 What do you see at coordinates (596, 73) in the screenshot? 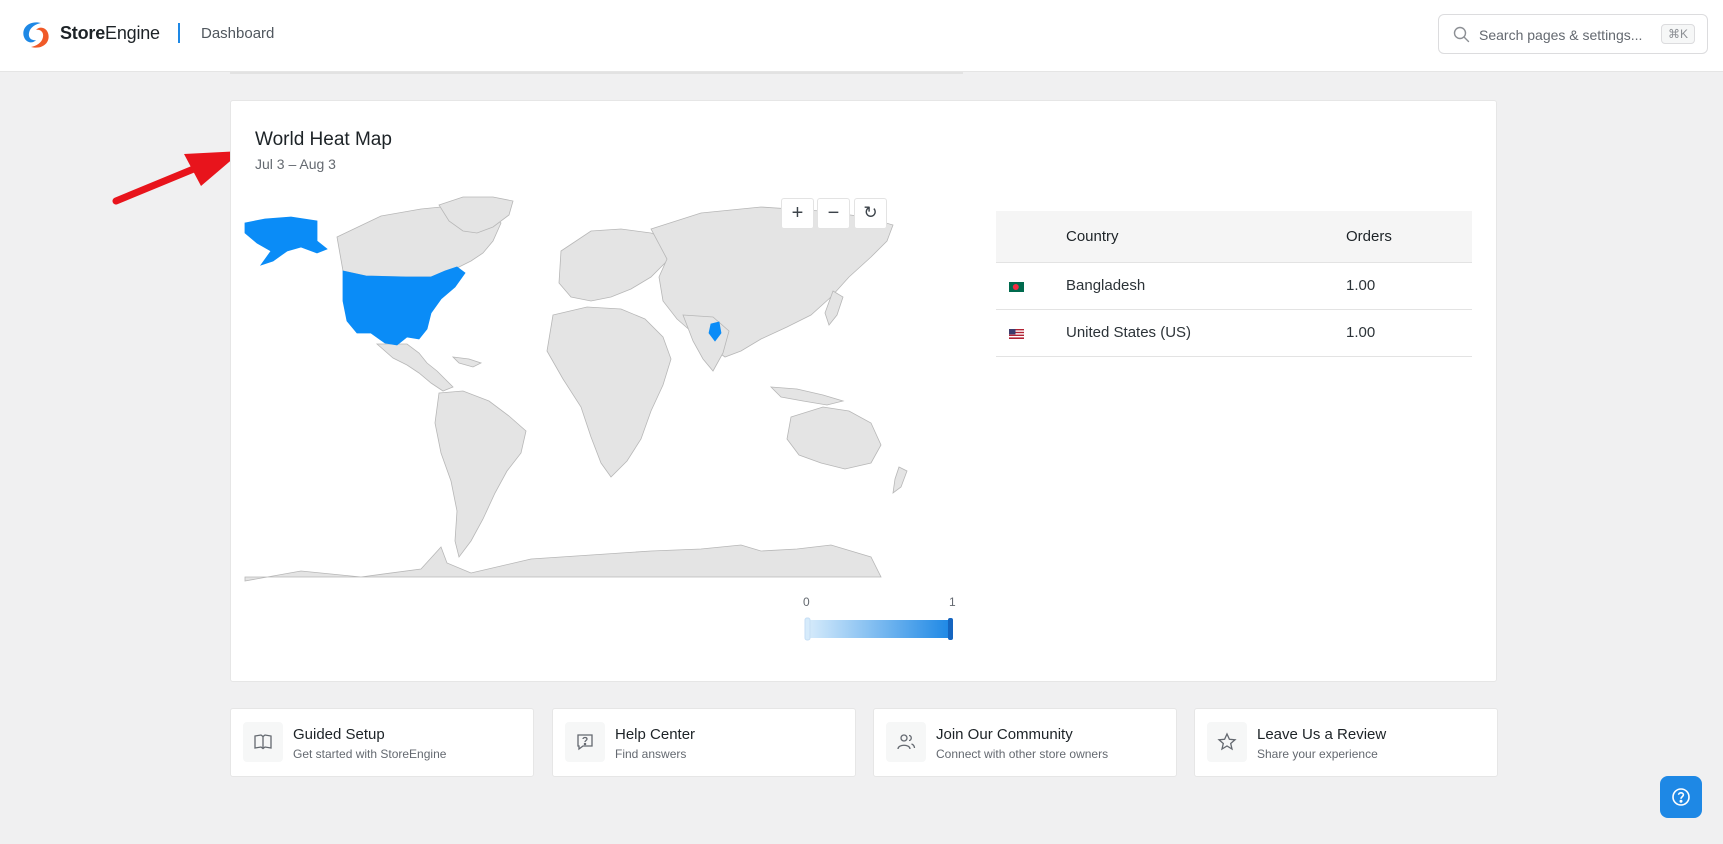
I see `previous-card-edge` at bounding box center [596, 73].